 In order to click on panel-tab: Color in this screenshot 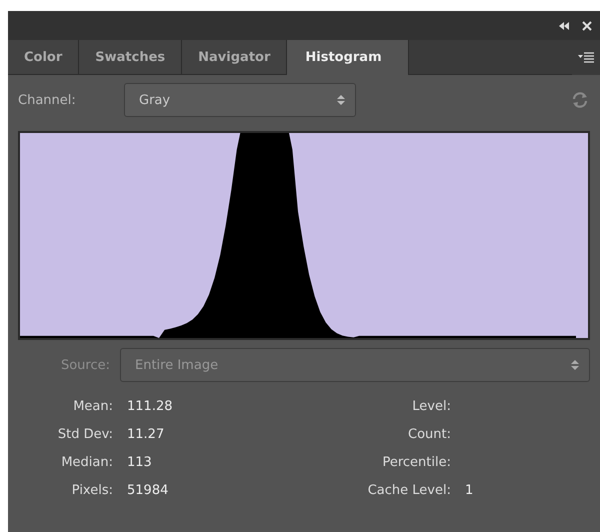, I will do `click(44, 57)`.